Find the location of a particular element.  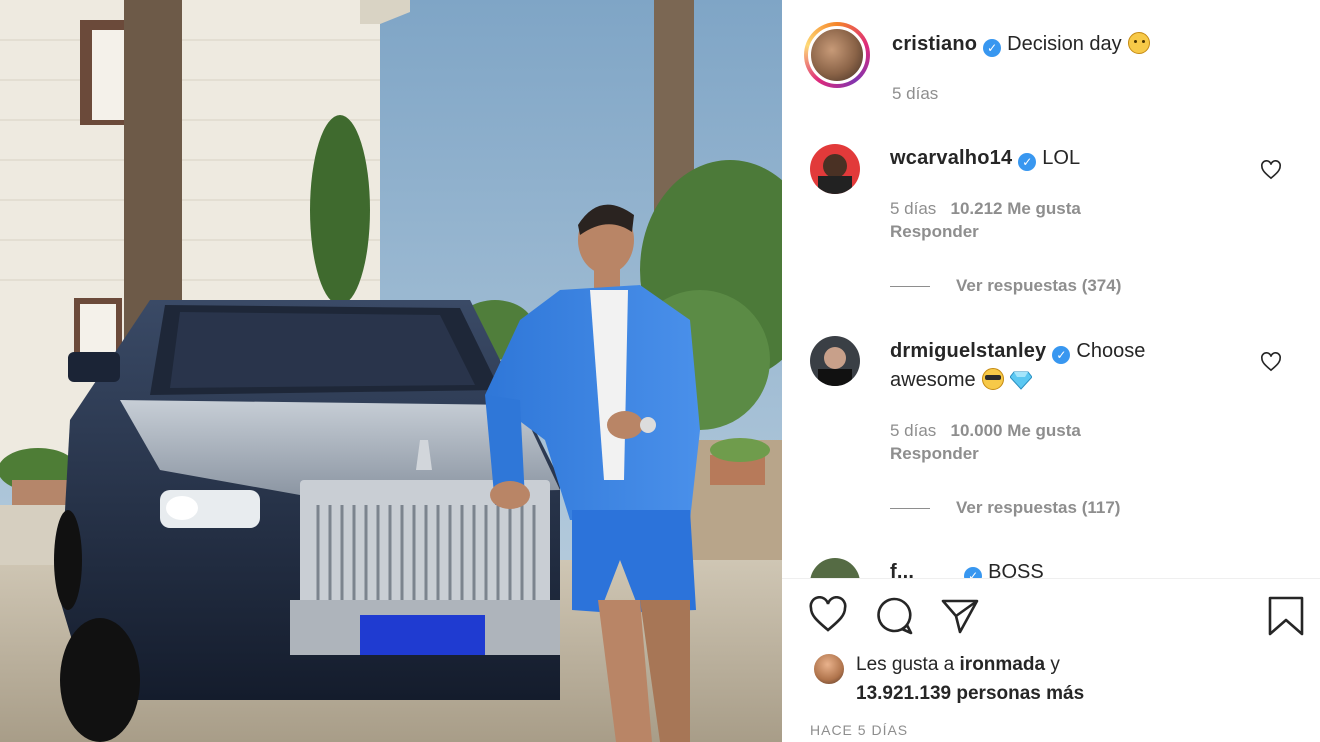

view-replies-button: Ver respuestas (374) is located at coordinates (1005, 286).